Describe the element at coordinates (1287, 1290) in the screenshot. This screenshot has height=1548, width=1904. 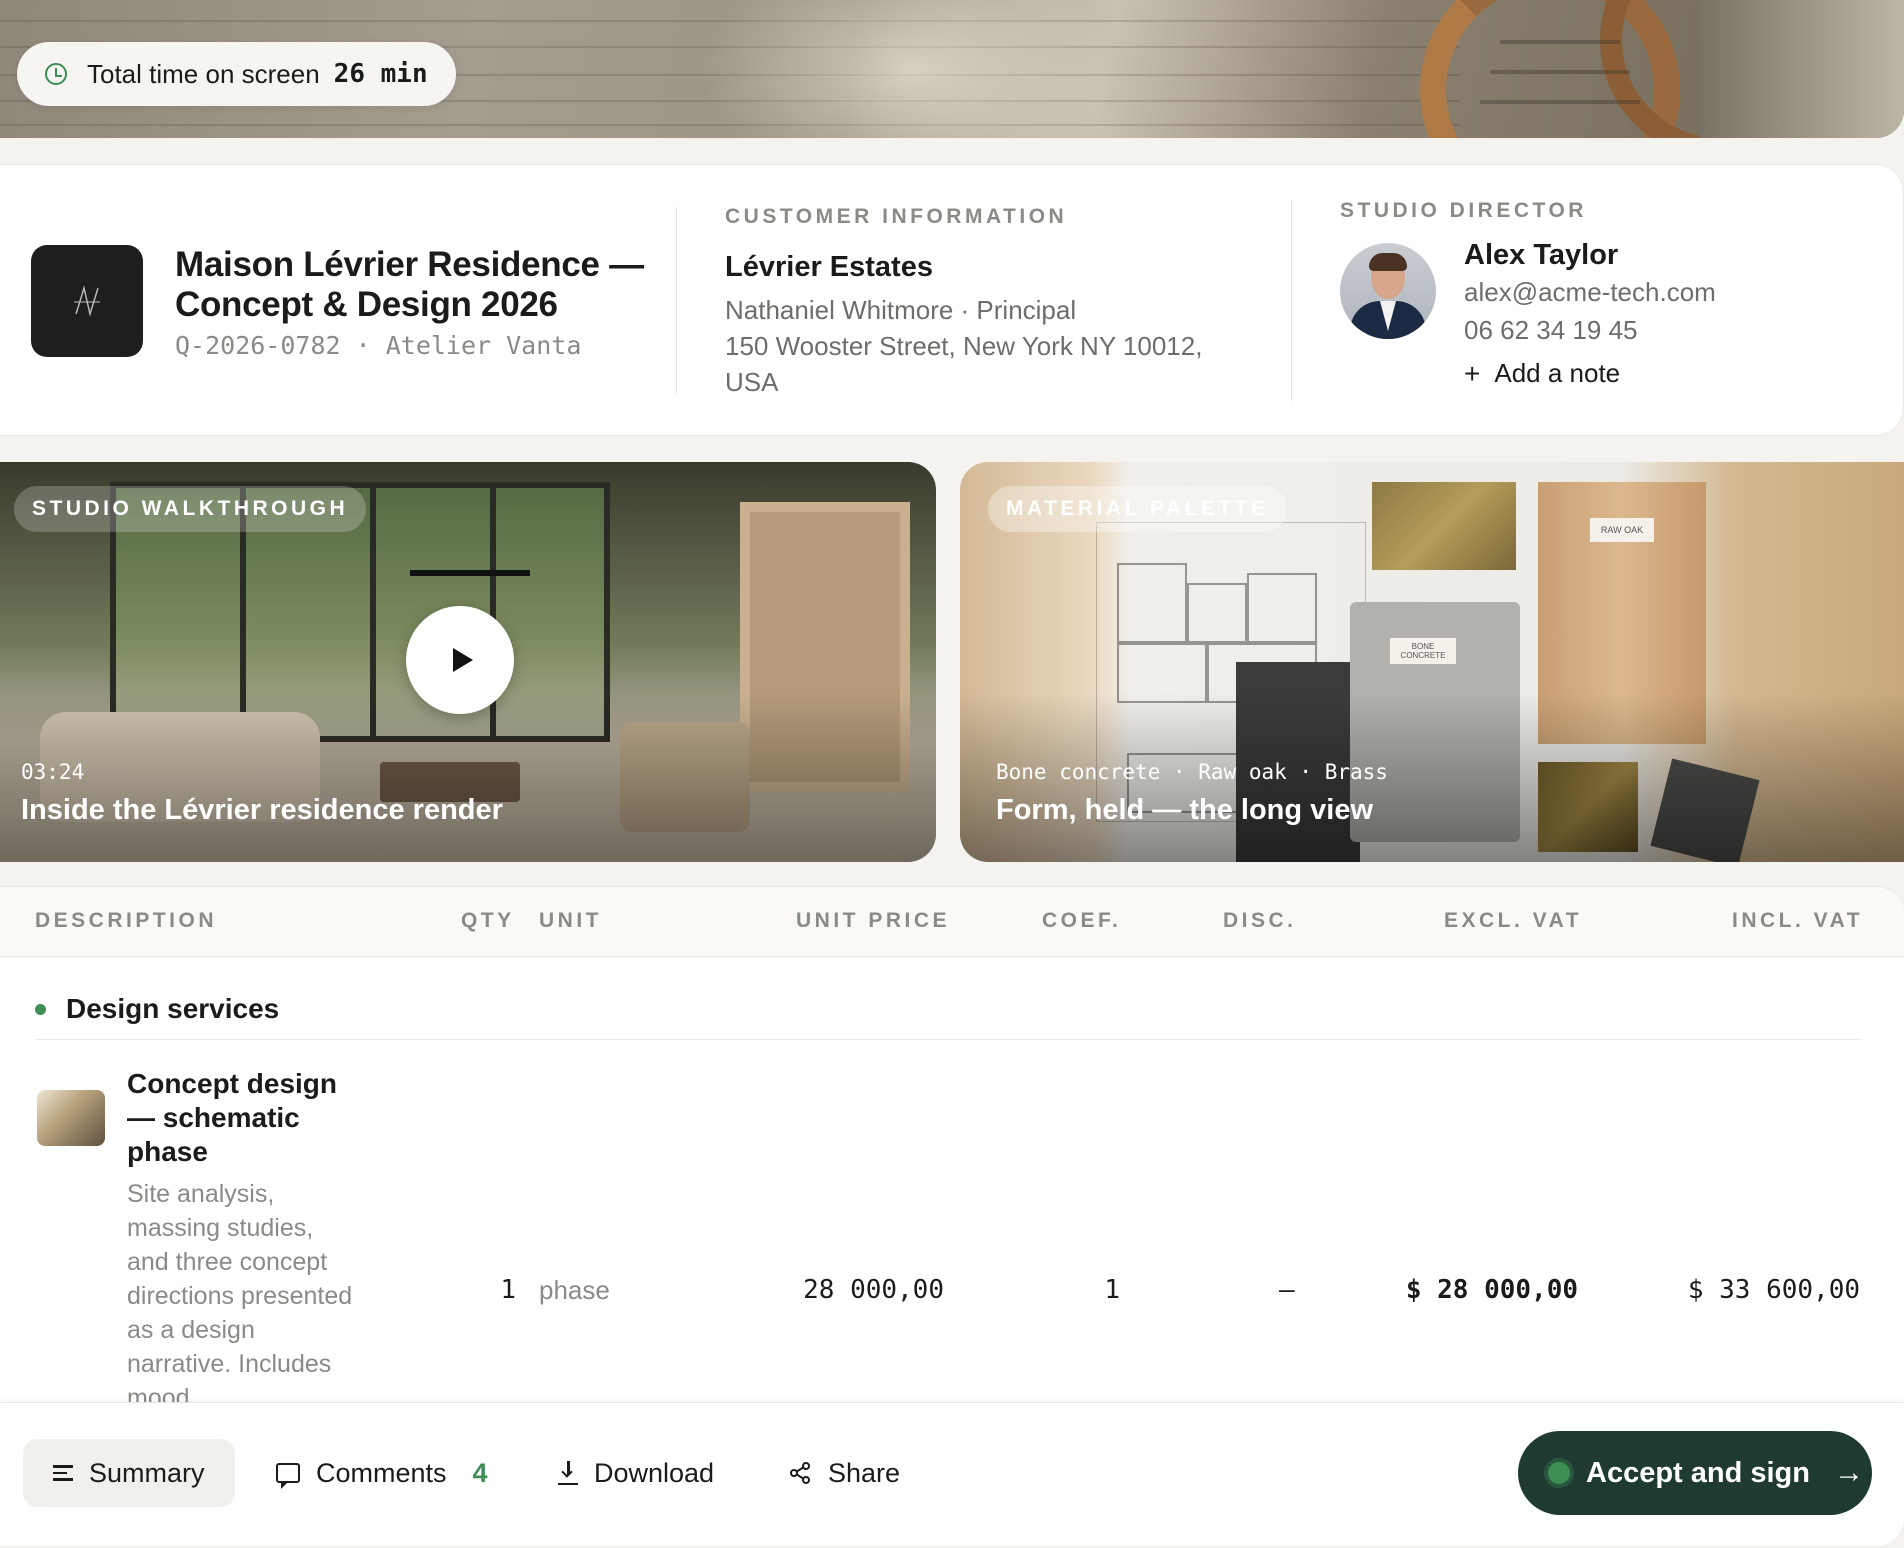
I see `item-discount: —` at that location.